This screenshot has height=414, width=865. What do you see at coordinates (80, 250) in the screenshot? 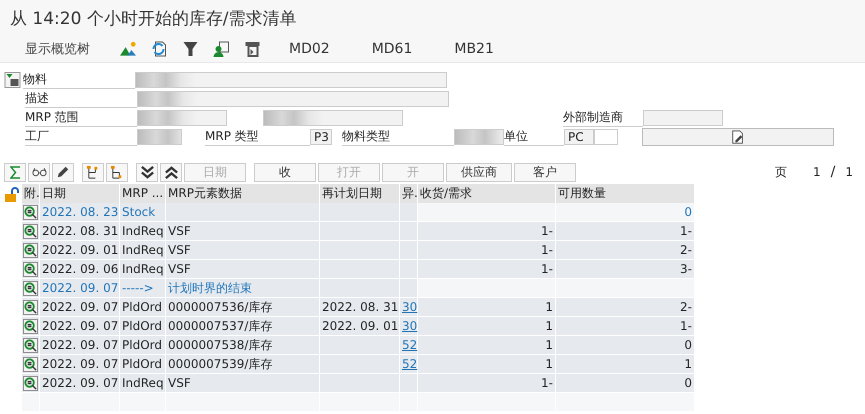
I see `table-cell: 2022. 09. 01` at bounding box center [80, 250].